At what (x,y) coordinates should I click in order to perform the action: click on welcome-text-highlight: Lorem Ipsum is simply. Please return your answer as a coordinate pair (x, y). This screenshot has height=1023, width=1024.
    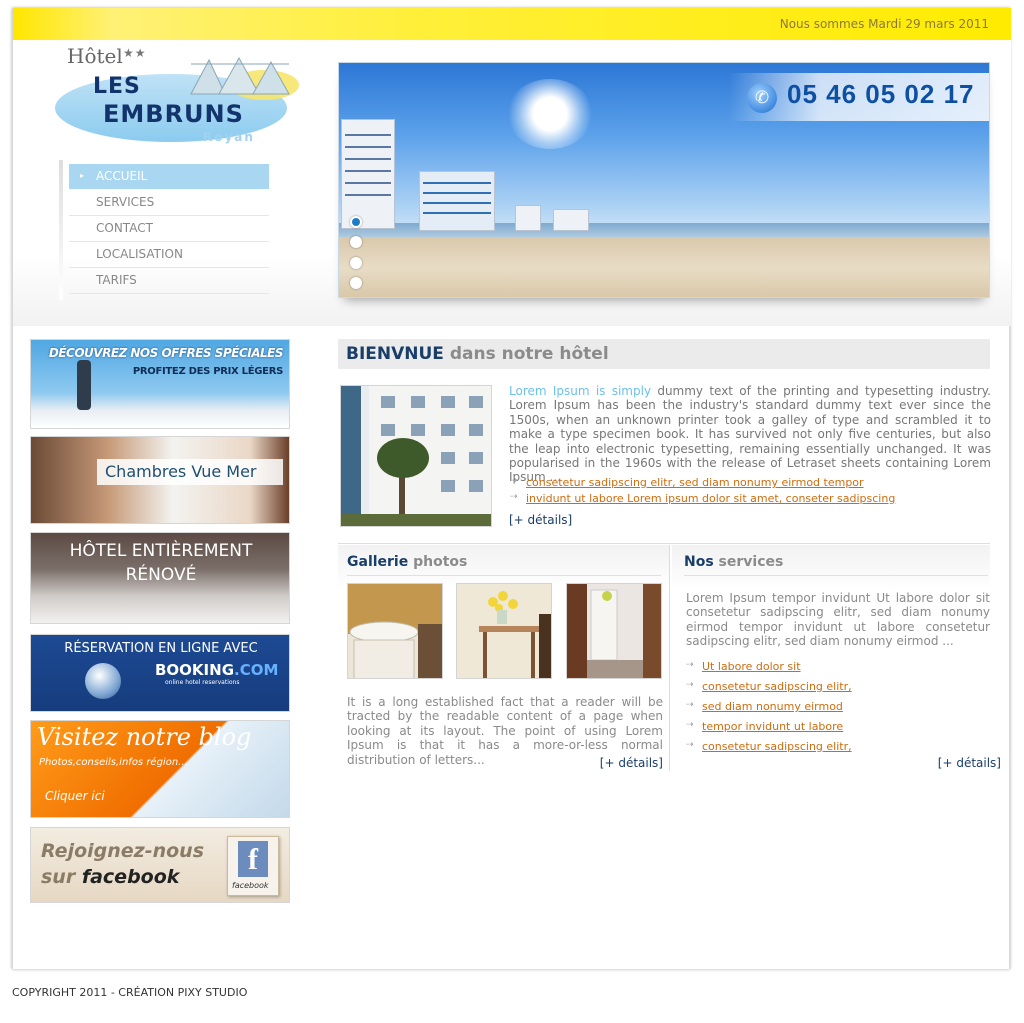
    Looking at the image, I should click on (580, 391).